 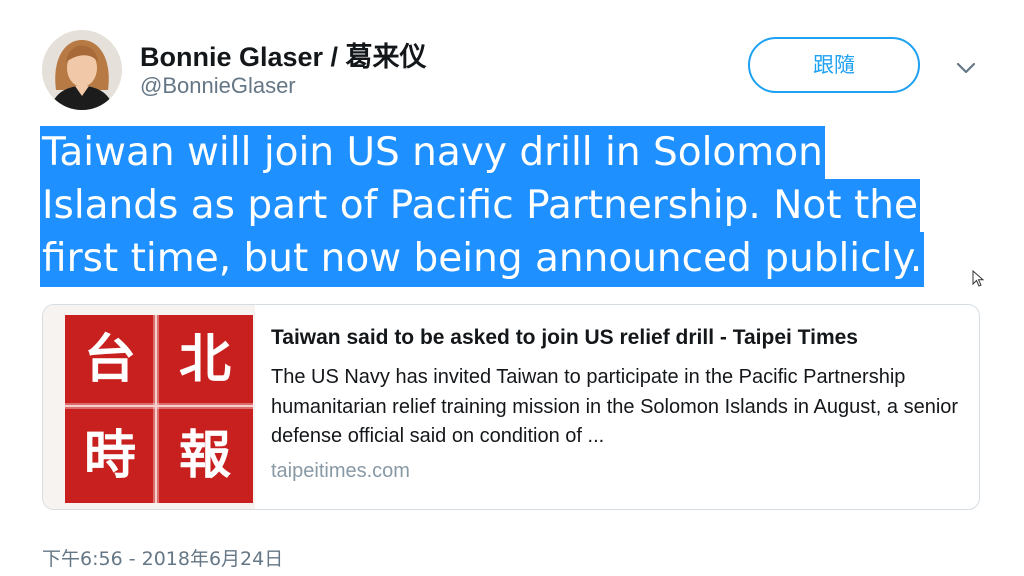 What do you see at coordinates (110, 456) in the screenshot?
I see `logo-char-3: 時` at bounding box center [110, 456].